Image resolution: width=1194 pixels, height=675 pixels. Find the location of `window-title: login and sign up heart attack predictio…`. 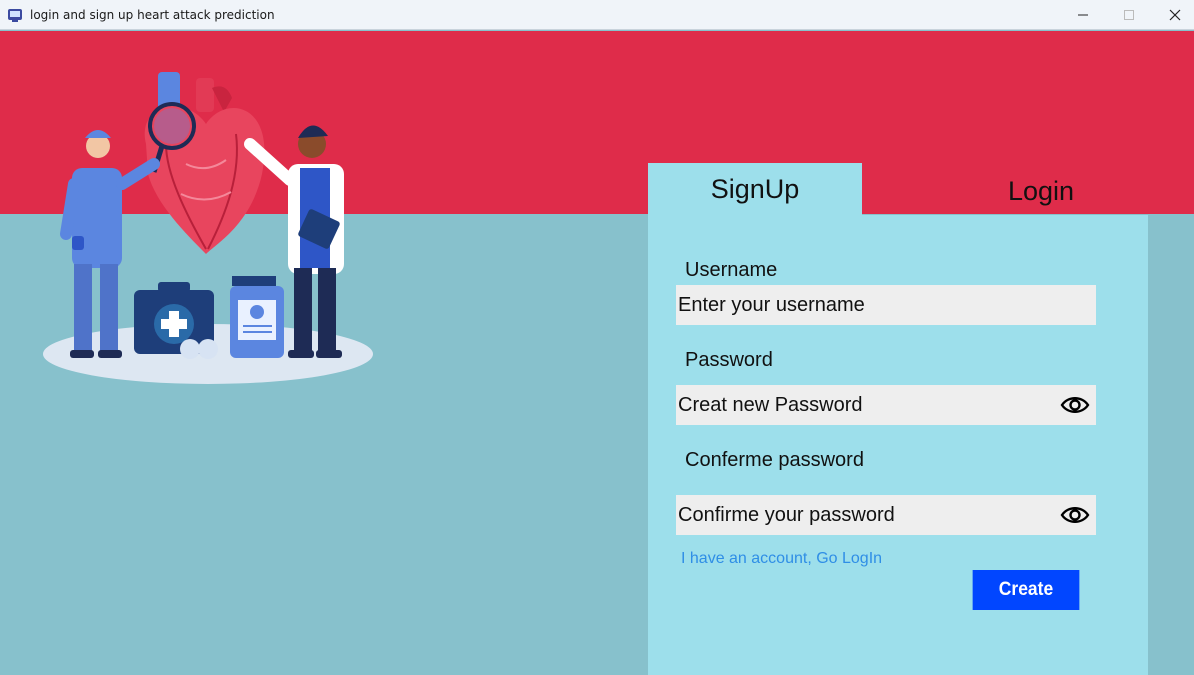

window-title: login and sign up heart attack predictio… is located at coordinates (152, 15).